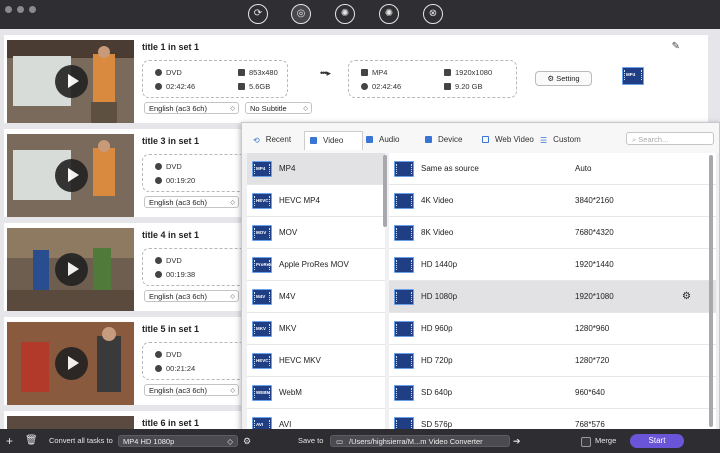 The height and width of the screenshot is (453, 720). Describe the element at coordinates (305, 109) in the screenshot. I see `dropdown-icon: ◇` at that location.